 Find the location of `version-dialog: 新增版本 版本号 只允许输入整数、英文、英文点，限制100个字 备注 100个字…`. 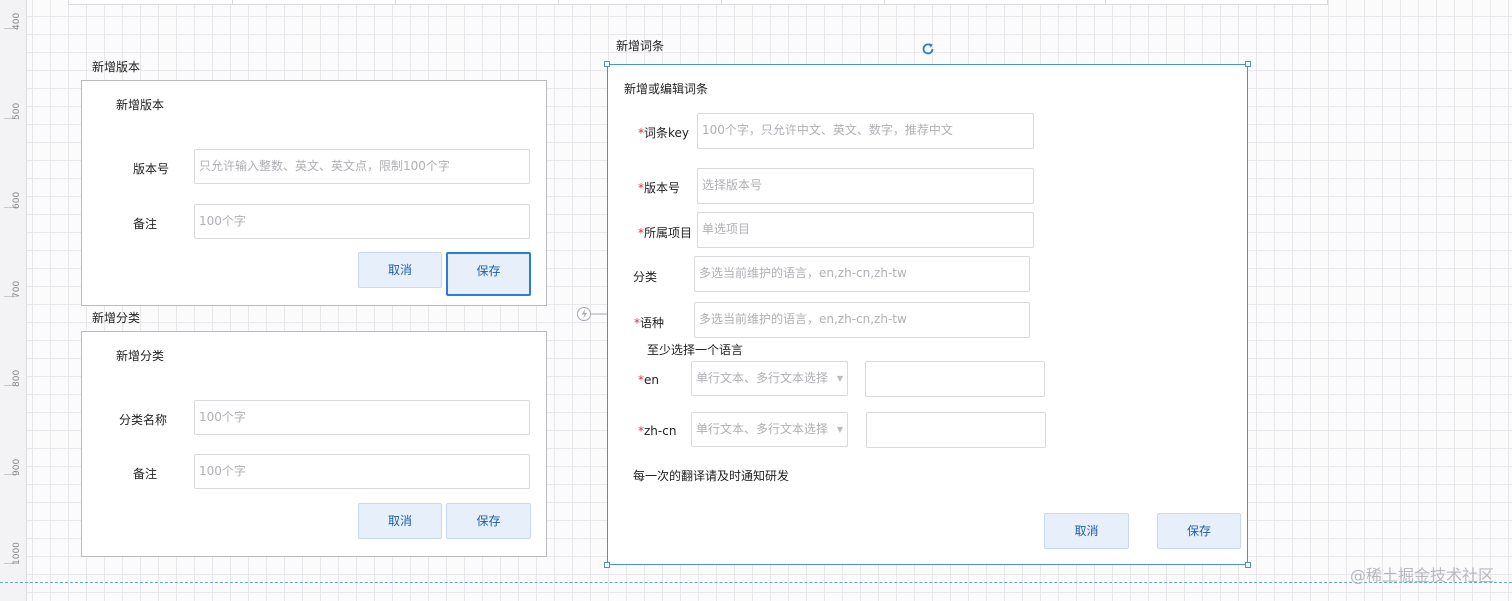

version-dialog: 新增版本 版本号 只允许输入整数、英文、英文点，限制100个字 备注 100个字… is located at coordinates (314, 193).